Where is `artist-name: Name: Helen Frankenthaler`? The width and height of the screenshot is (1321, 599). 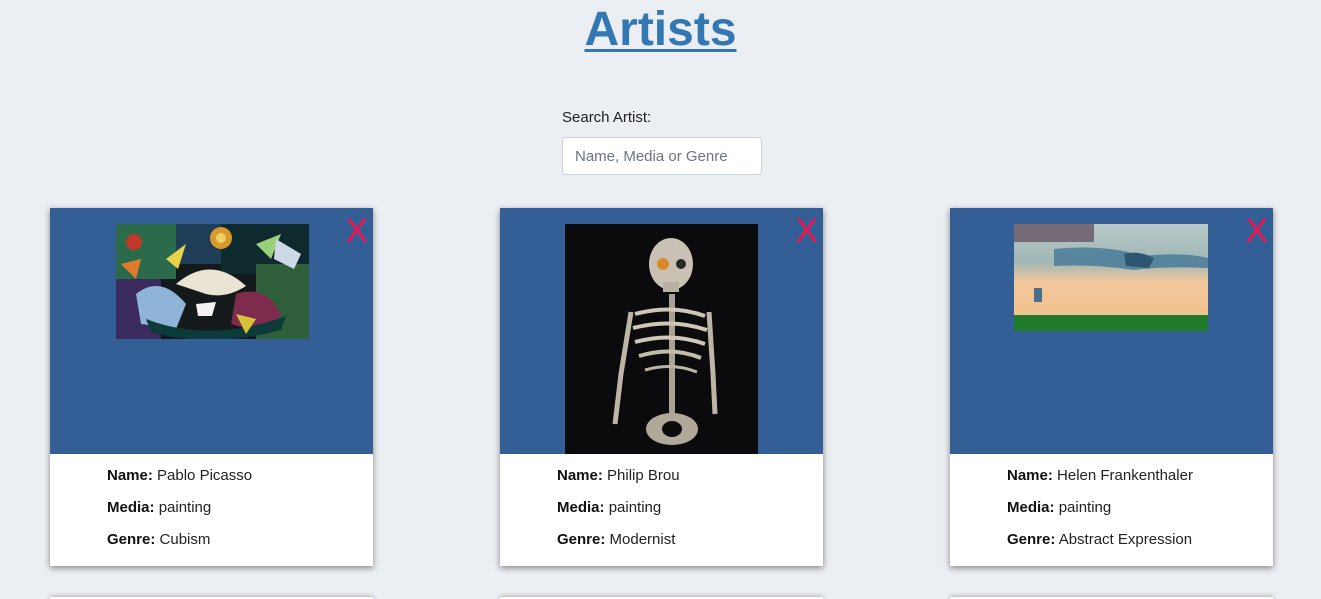
artist-name: Name: Helen Frankenthaler is located at coordinates (1100, 475).